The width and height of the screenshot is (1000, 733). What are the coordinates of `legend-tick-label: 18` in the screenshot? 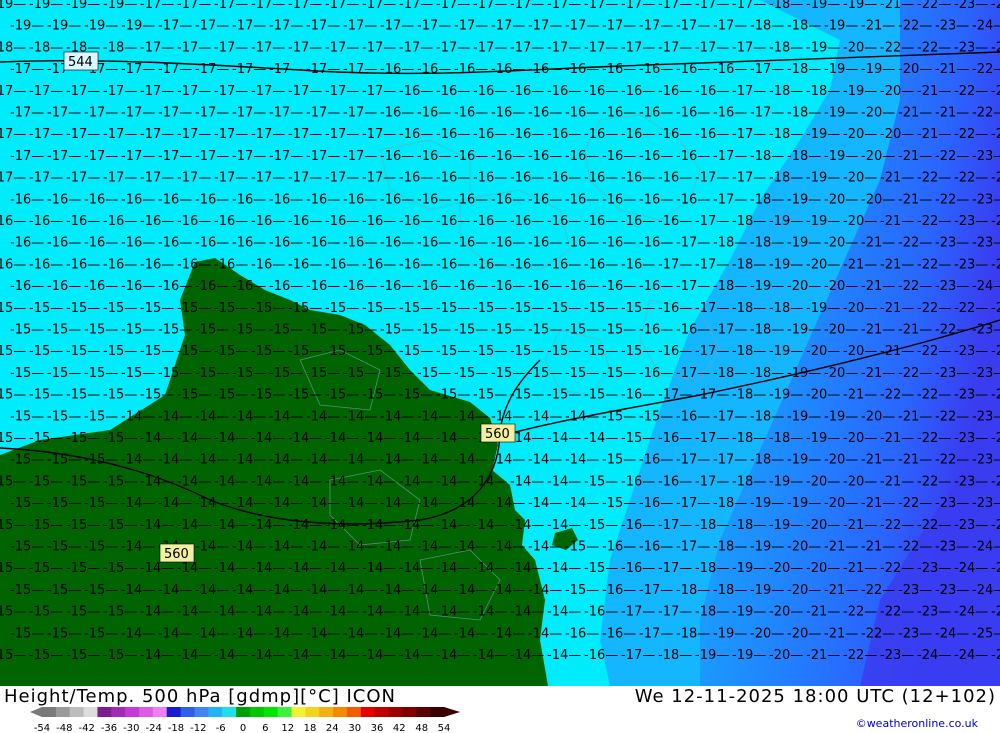 It's located at (310, 728).